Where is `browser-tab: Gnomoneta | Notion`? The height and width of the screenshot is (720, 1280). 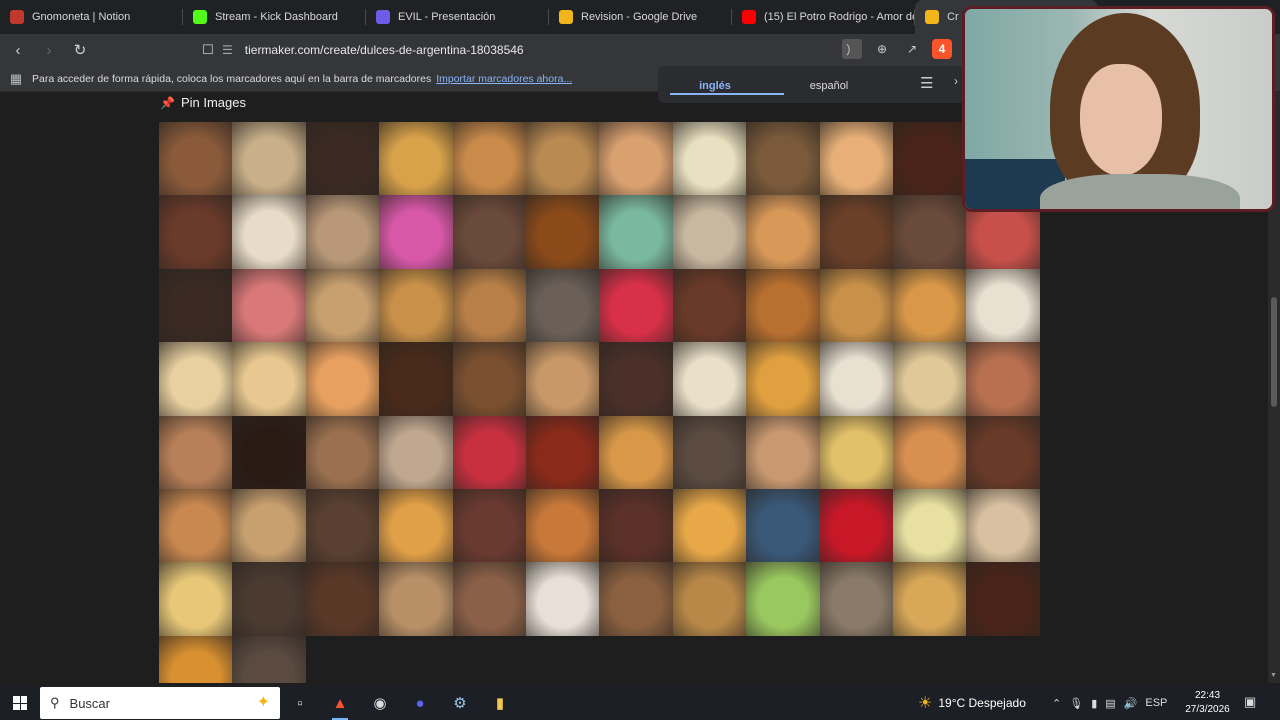 browser-tab: Gnomoneta | Notion is located at coordinates (91, 17).